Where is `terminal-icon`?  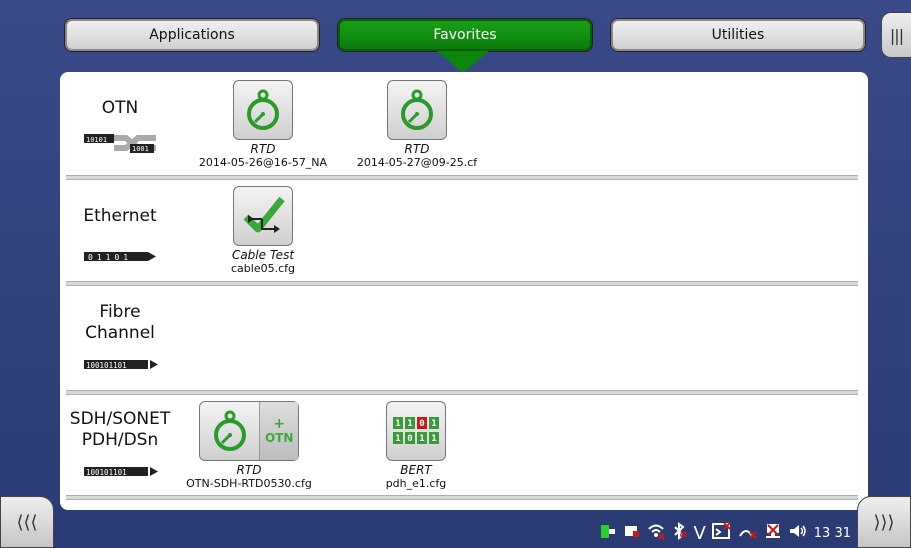 terminal-icon is located at coordinates (721, 533).